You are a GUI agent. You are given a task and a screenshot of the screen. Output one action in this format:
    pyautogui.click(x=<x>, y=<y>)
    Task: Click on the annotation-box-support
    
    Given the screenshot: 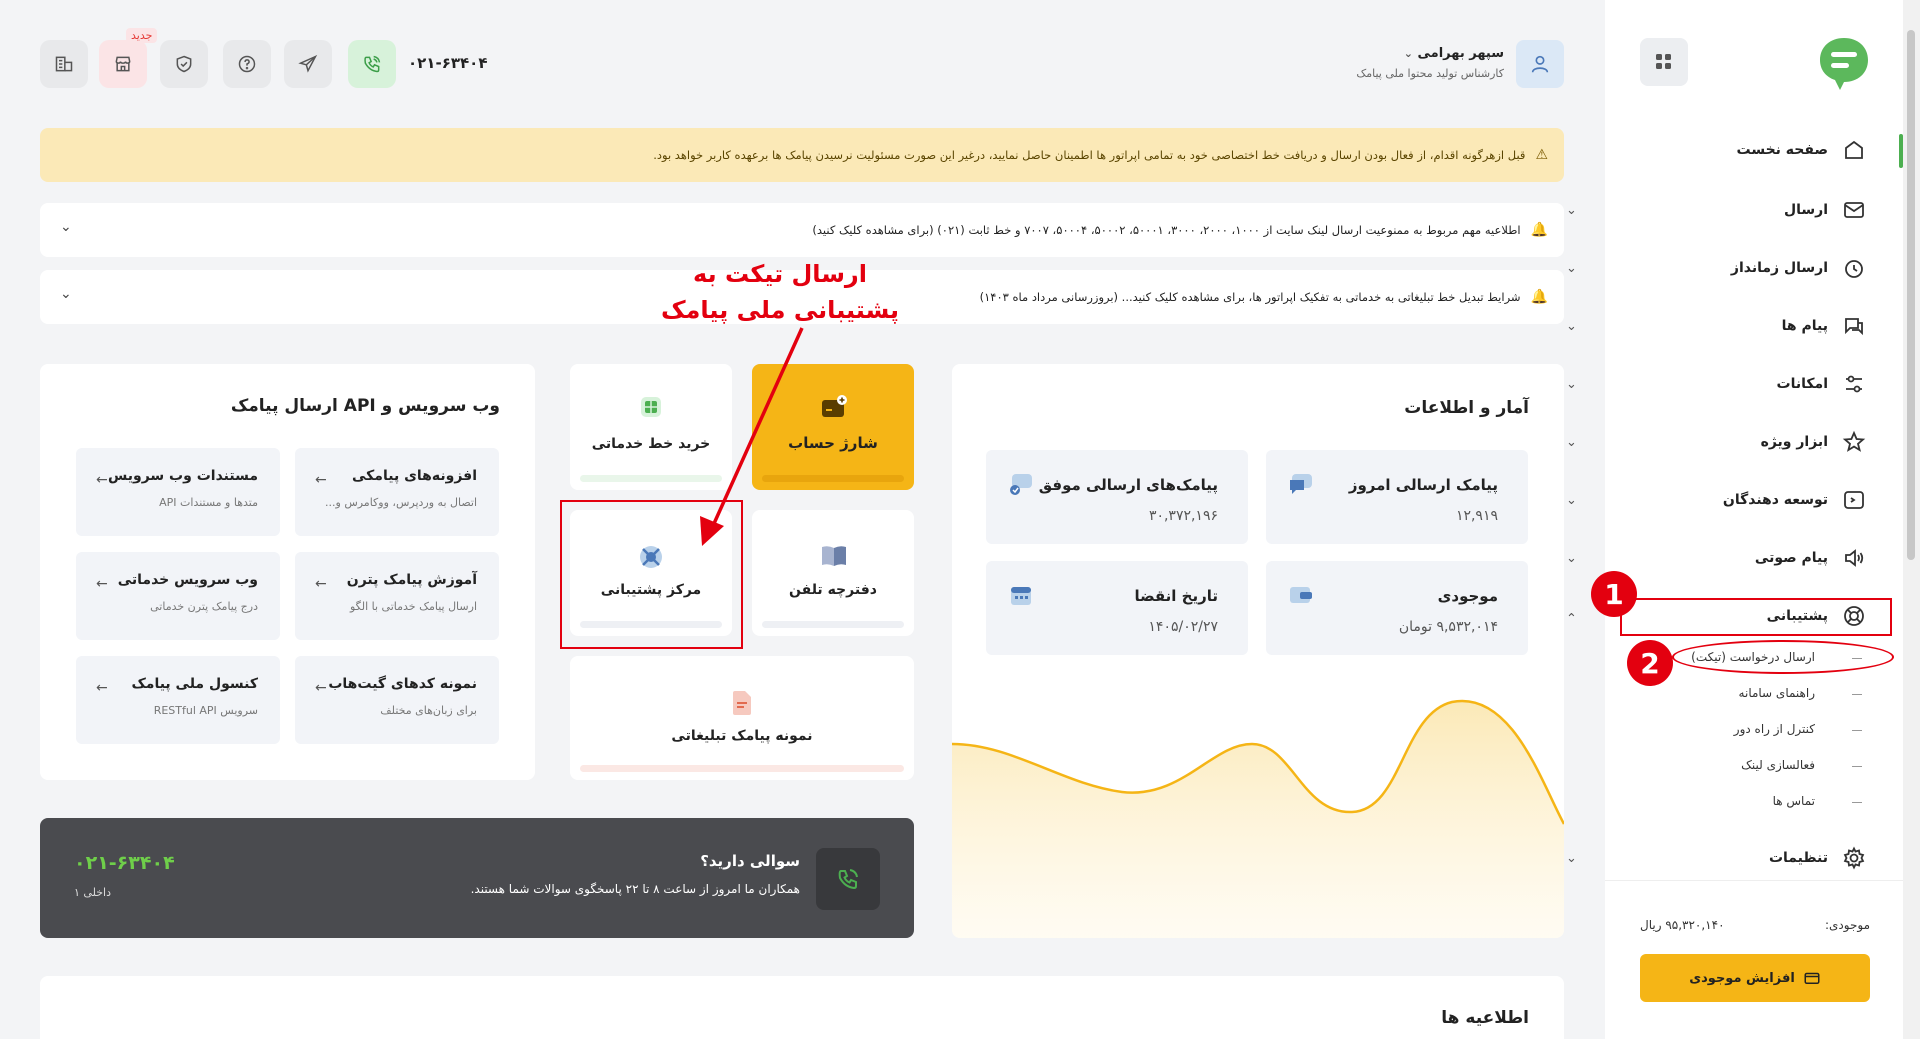 What is the action you would take?
    pyautogui.click(x=1756, y=617)
    